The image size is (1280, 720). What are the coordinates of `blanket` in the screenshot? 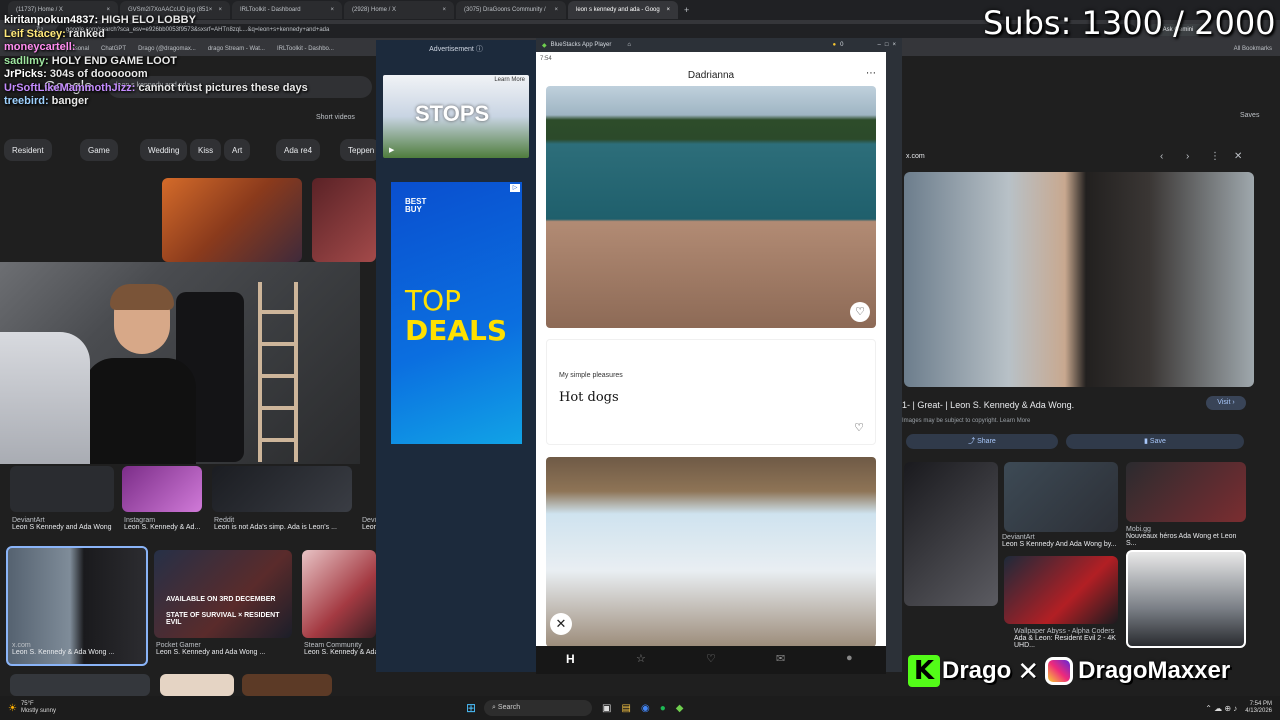 It's located at (45, 398).